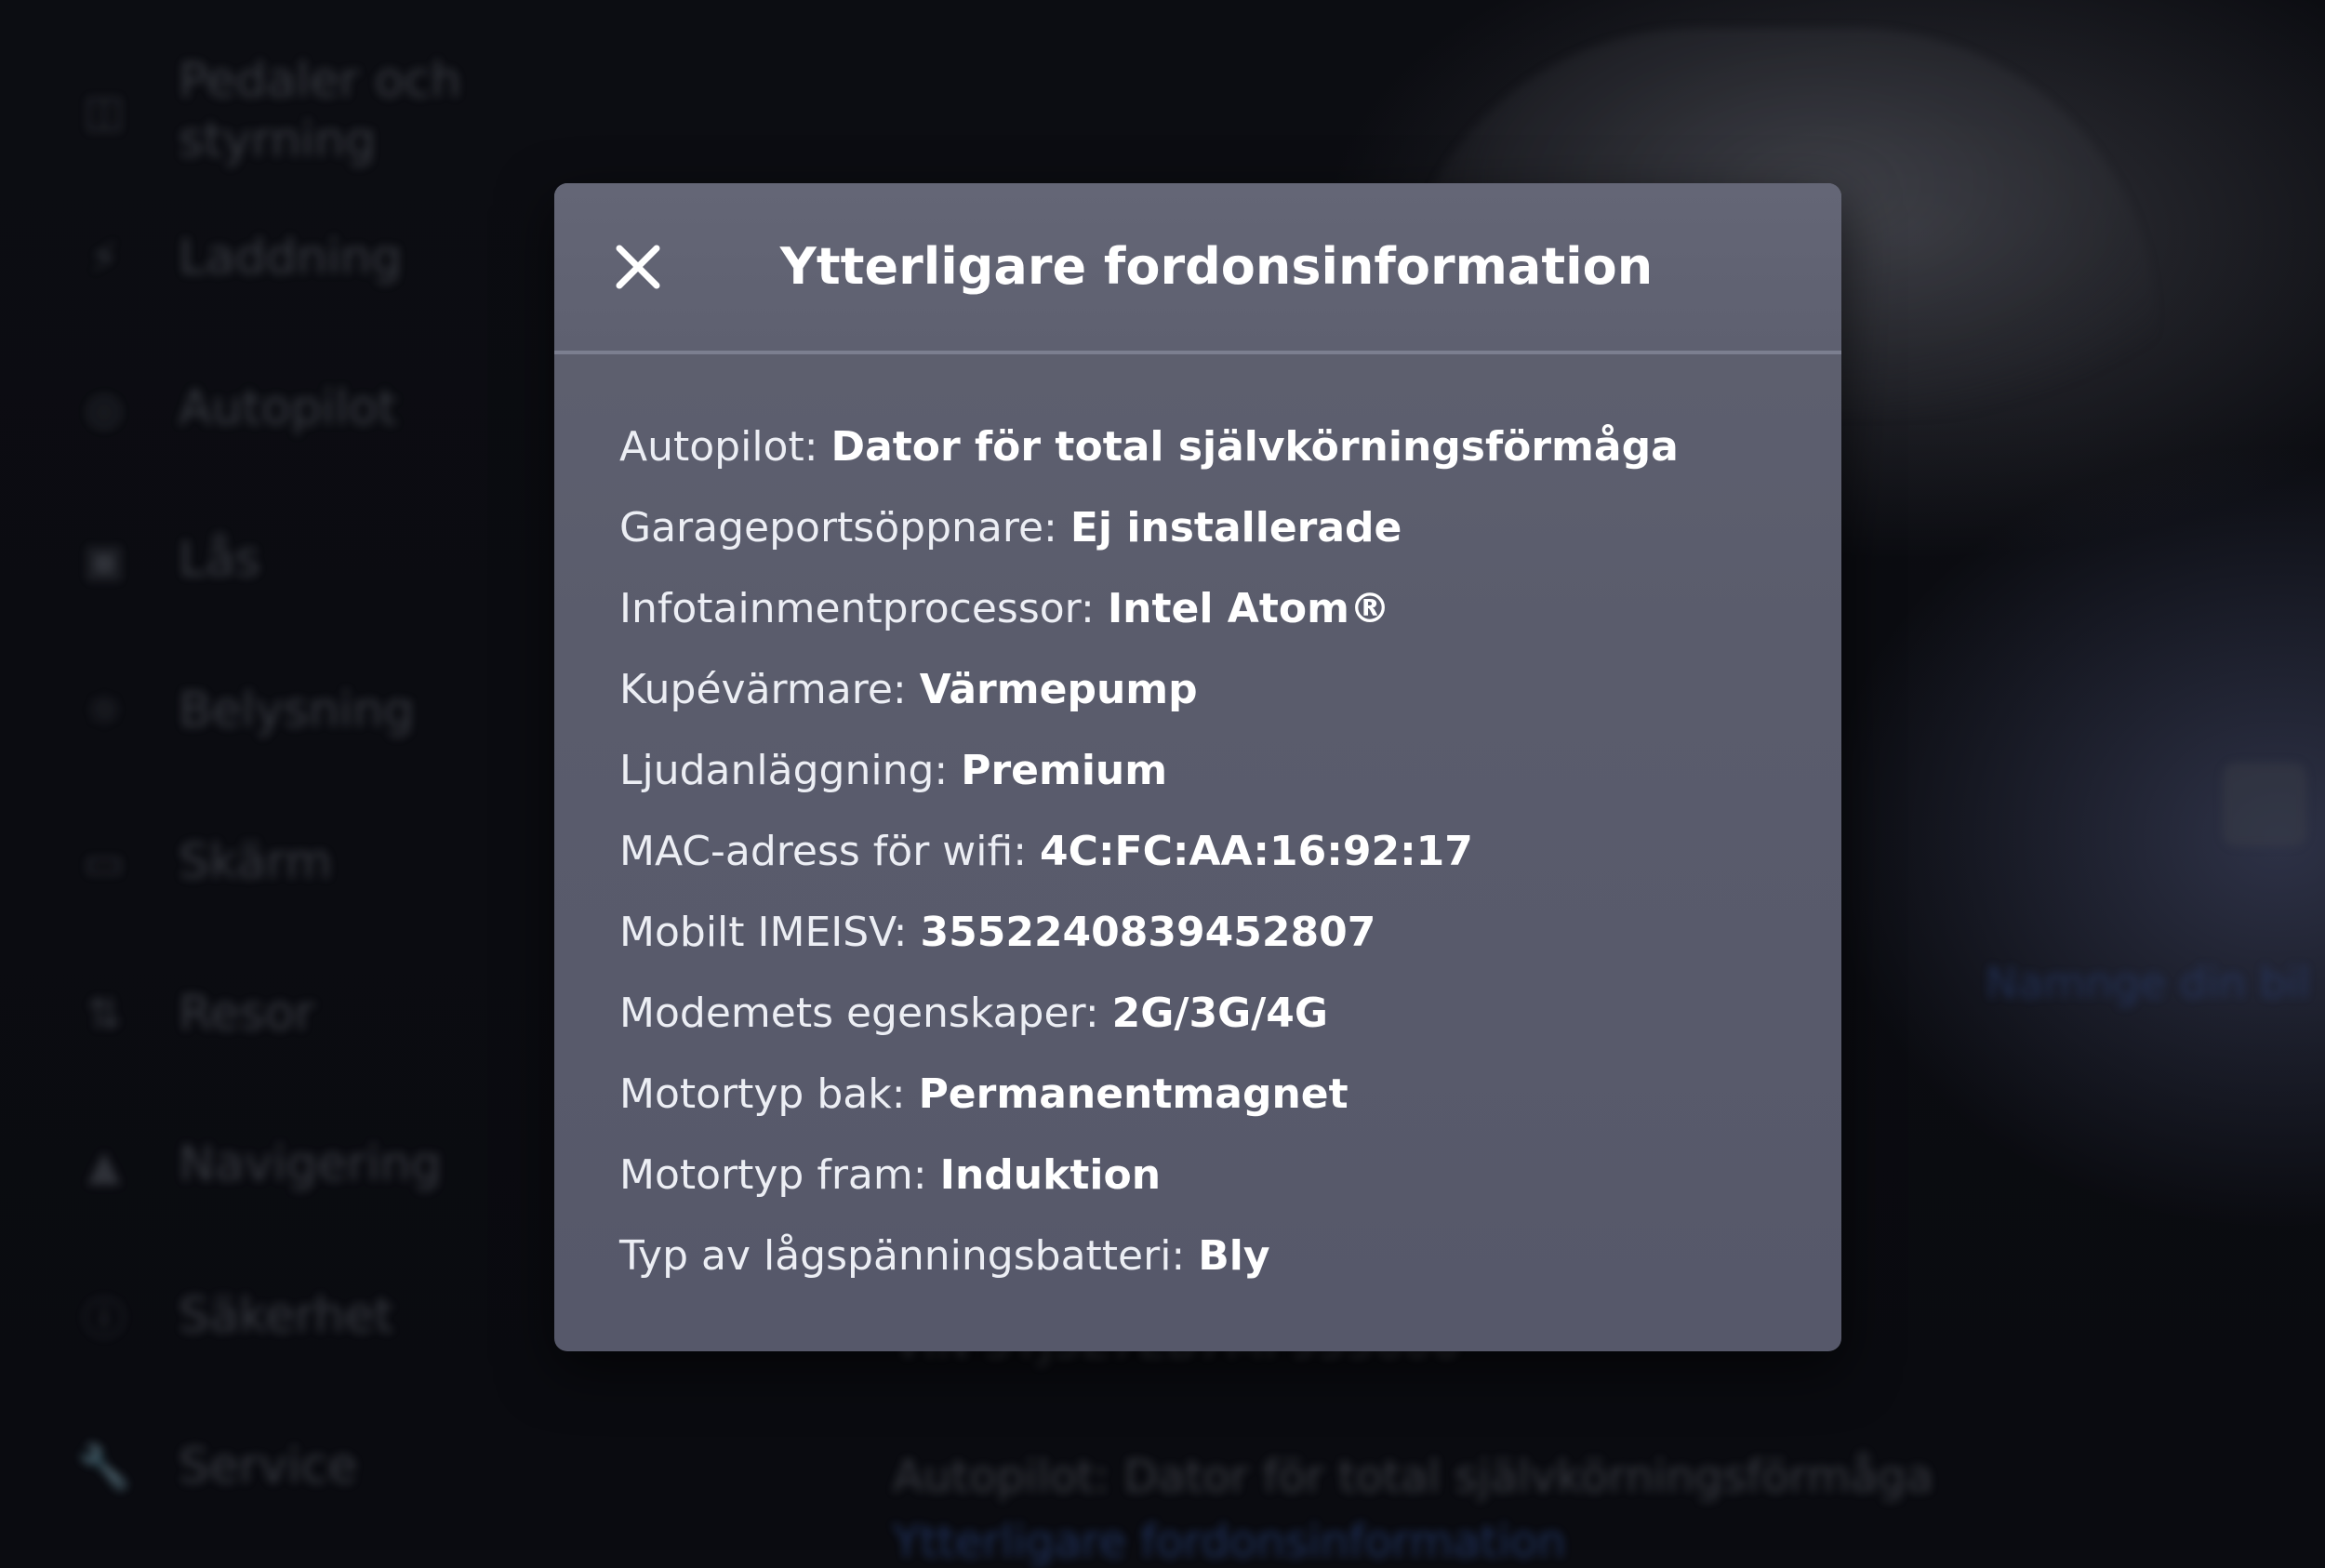 The width and height of the screenshot is (2325, 1568). I want to click on info-row-imeisv: Mobilt IMEISV: 3552240839452807, so click(1211, 932).